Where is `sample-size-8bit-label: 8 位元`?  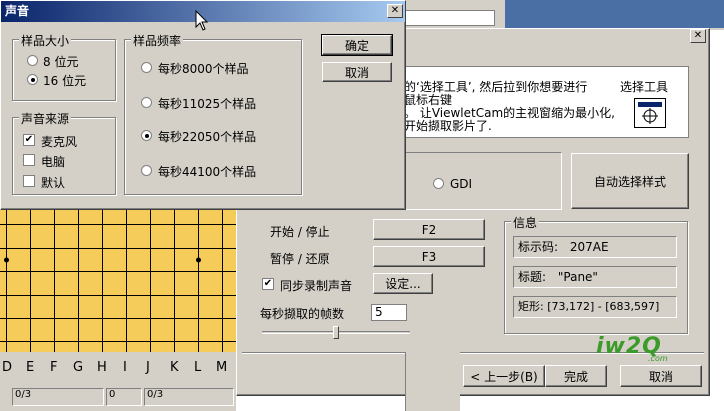 sample-size-8bit-label: 8 位元 is located at coordinates (61, 62).